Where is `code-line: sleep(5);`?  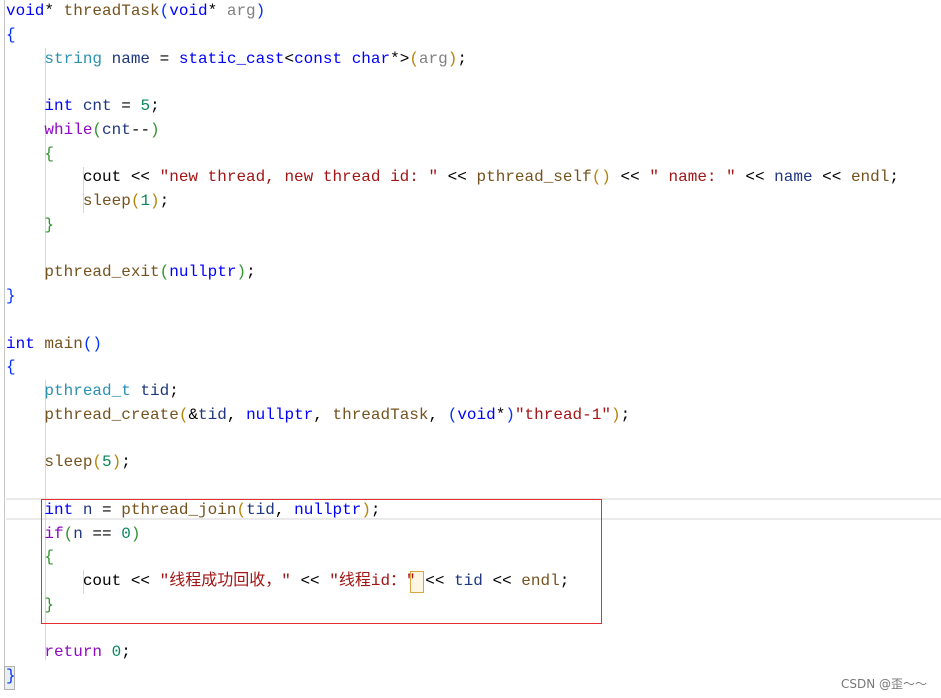 code-line: sleep(5); is located at coordinates (452, 463).